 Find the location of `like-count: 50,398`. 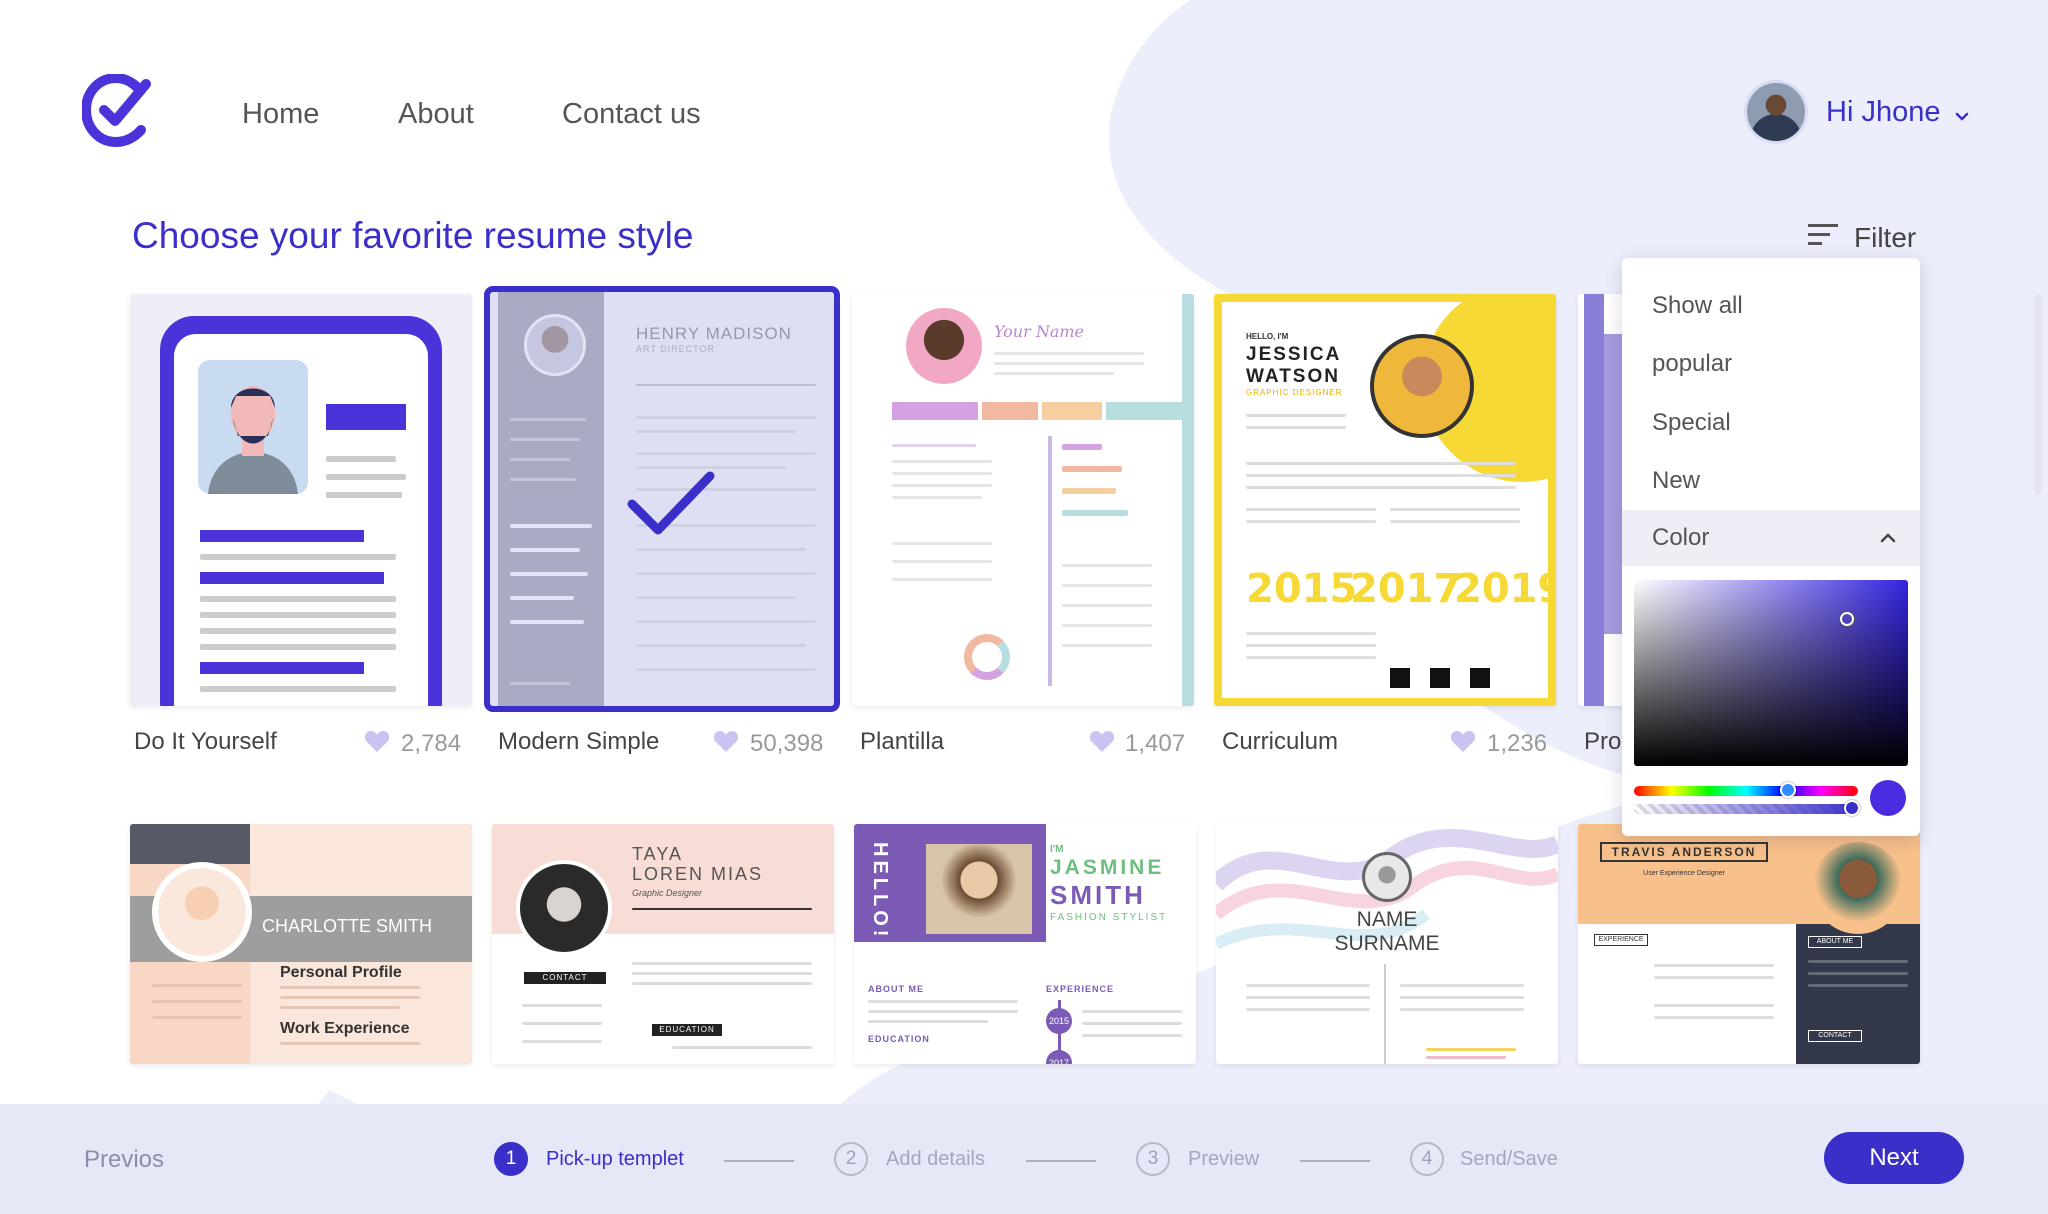

like-count: 50,398 is located at coordinates (787, 743).